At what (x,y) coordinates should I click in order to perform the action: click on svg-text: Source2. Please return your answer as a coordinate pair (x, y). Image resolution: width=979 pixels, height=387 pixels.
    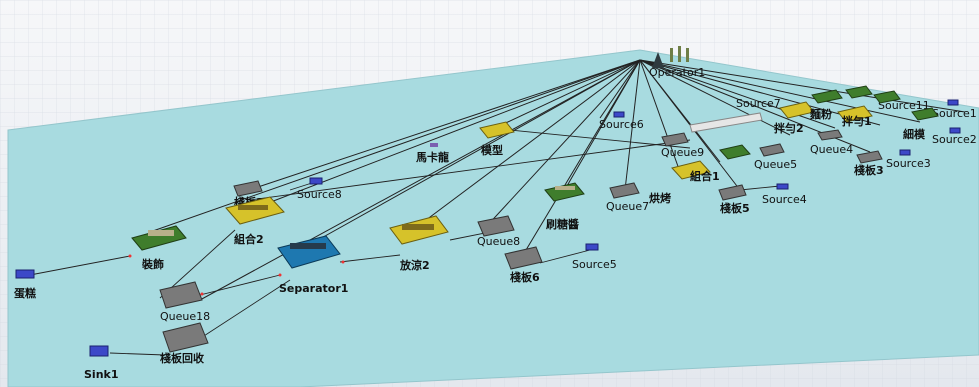
    Looking at the image, I should click on (954, 139).